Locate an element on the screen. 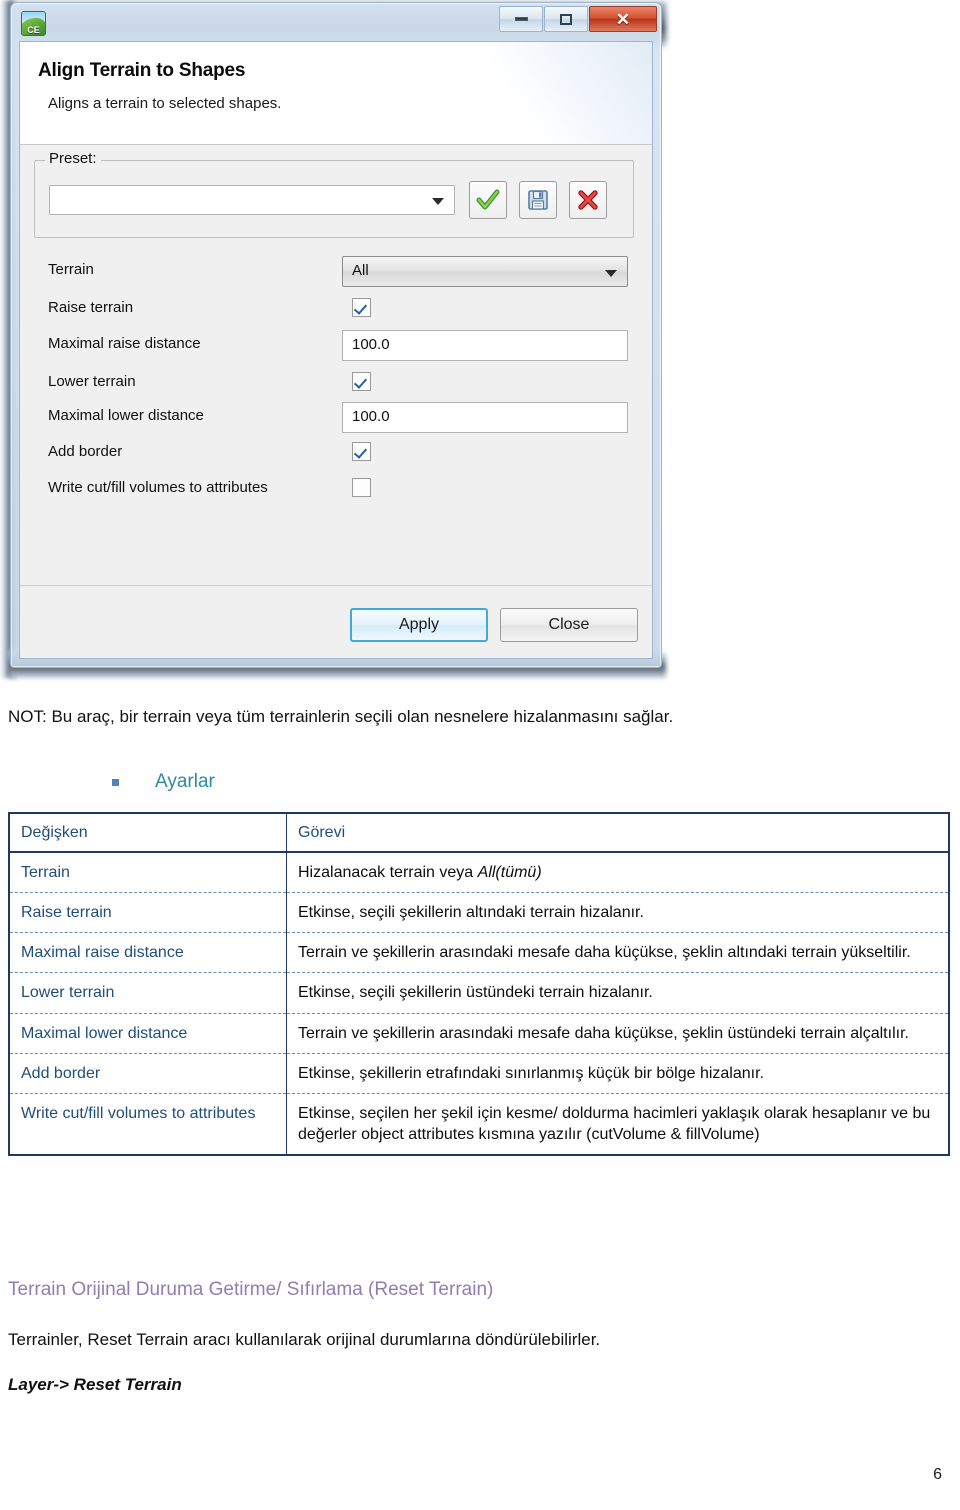 The width and height of the screenshot is (960, 1510). minimize-icon is located at coordinates (521, 19).